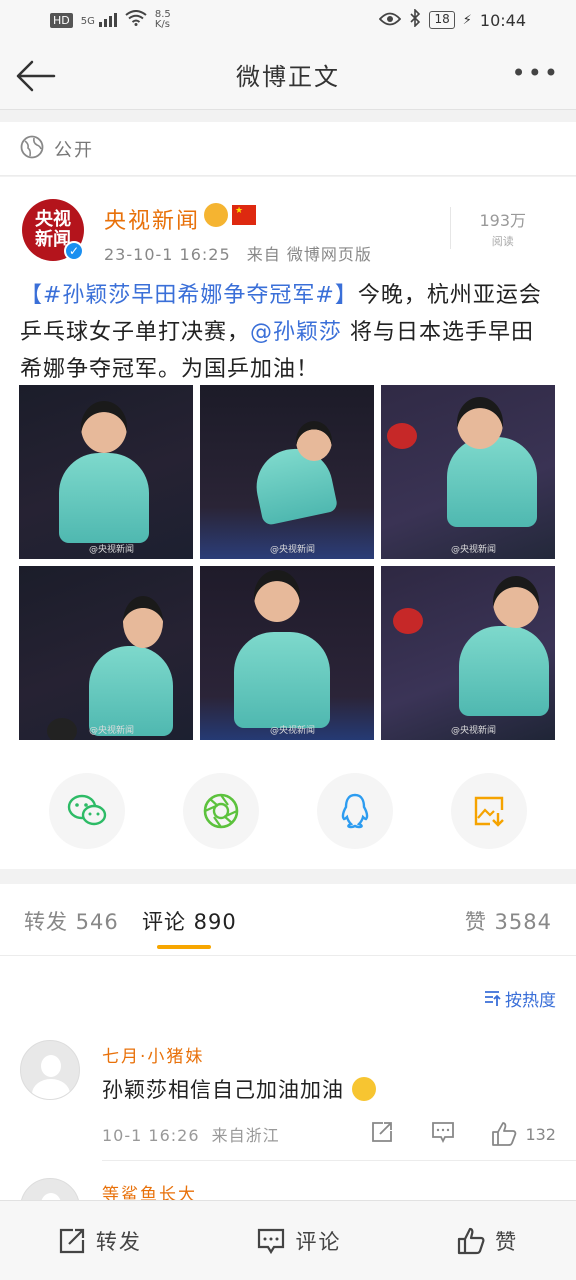  I want to click on comment-button: 评论, so click(299, 1241).